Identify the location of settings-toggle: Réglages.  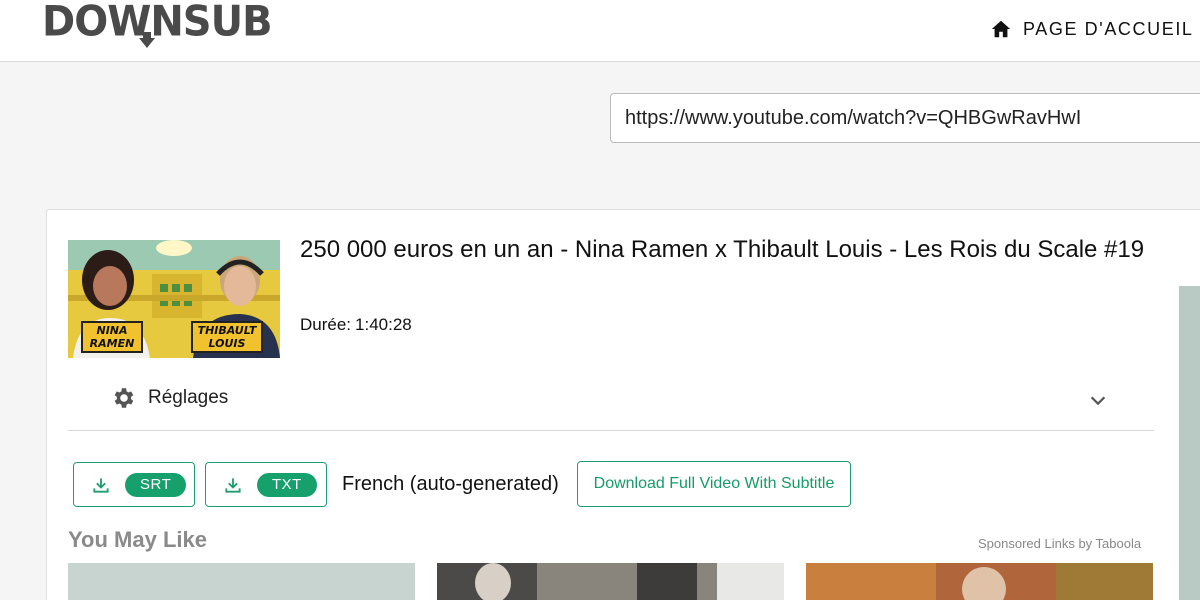
(169, 398).